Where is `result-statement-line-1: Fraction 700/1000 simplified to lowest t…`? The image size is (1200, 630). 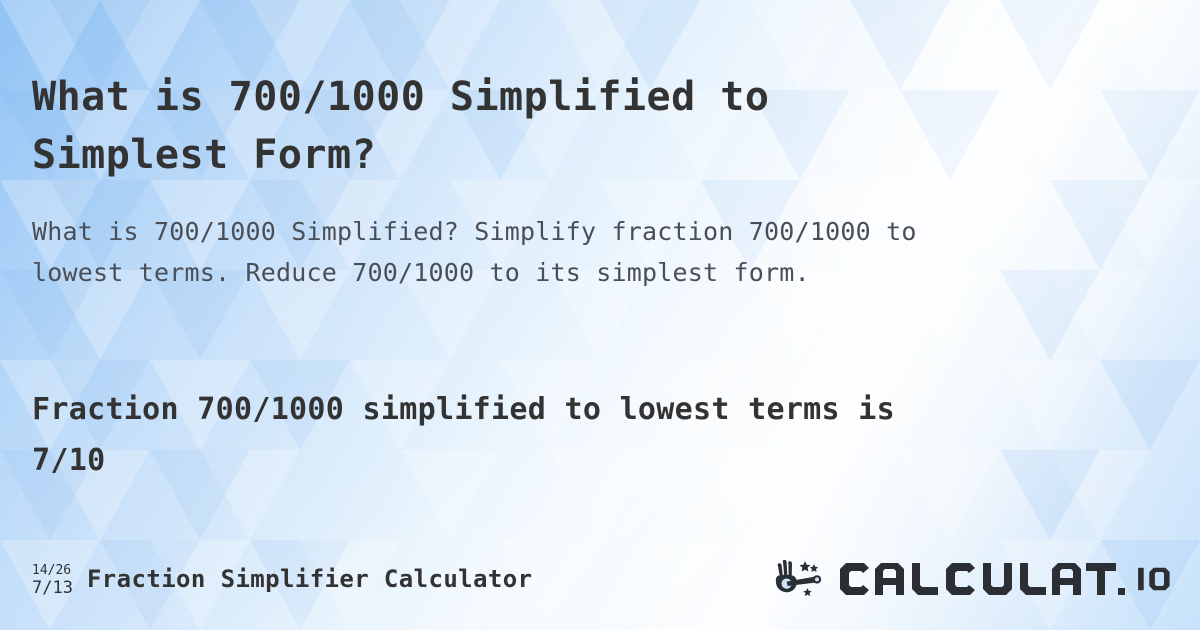
result-statement-line-1: Fraction 700/1000 simplified to lowest t… is located at coordinates (463, 409).